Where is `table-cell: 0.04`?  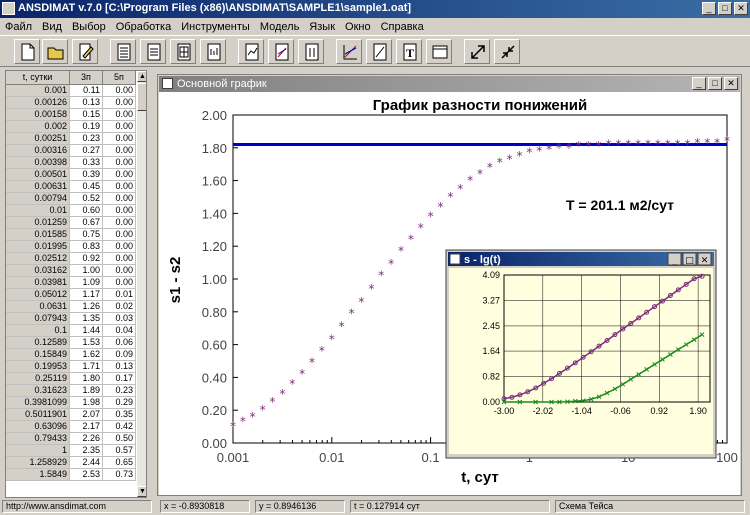 table-cell: 0.04 is located at coordinates (119, 331).